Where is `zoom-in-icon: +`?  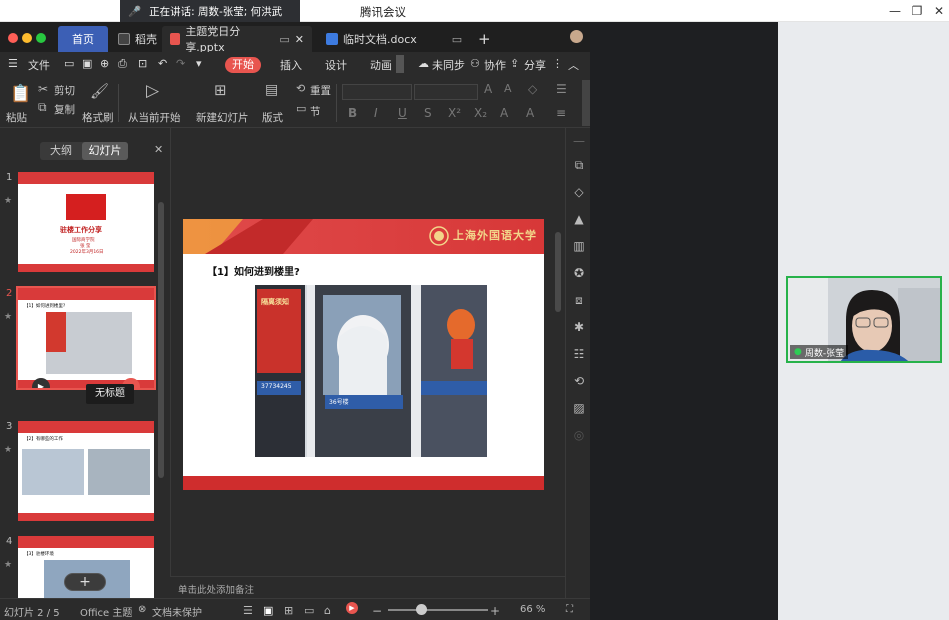
zoom-in-icon: + is located at coordinates (495, 611).